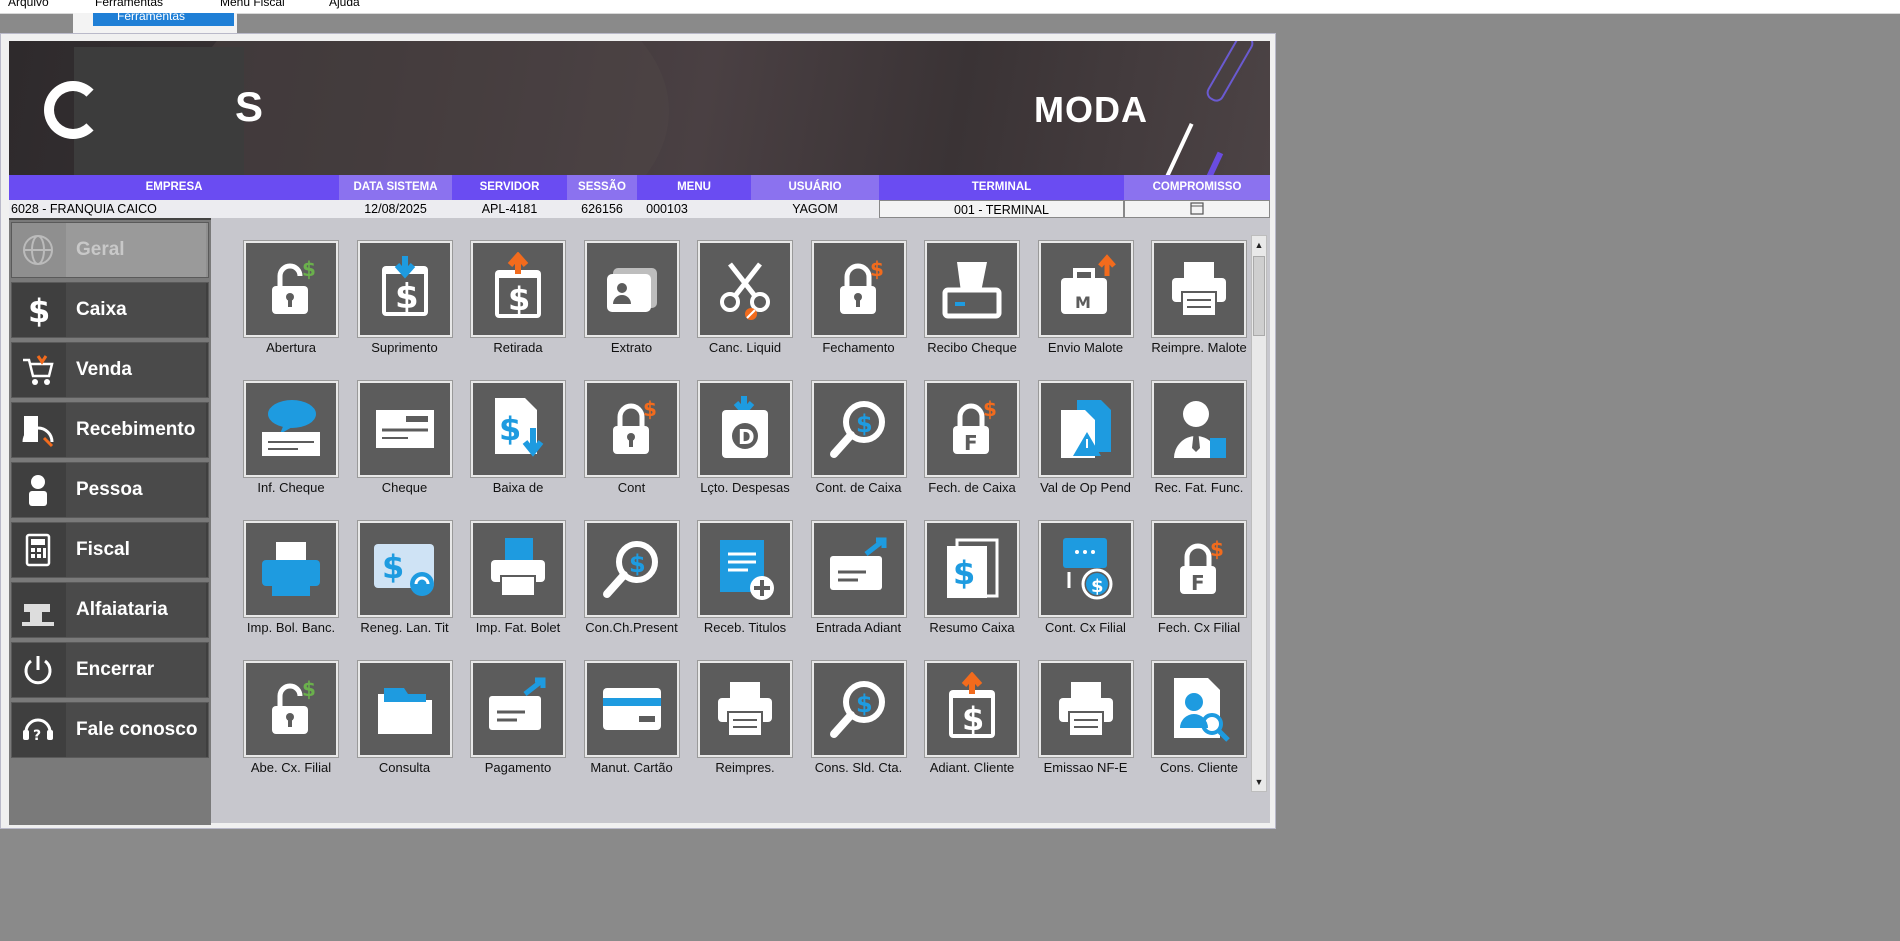 Image resolution: width=1900 pixels, height=941 pixels. What do you see at coordinates (404, 569) in the screenshot?
I see `dollar-refresh-icon: $` at bounding box center [404, 569].